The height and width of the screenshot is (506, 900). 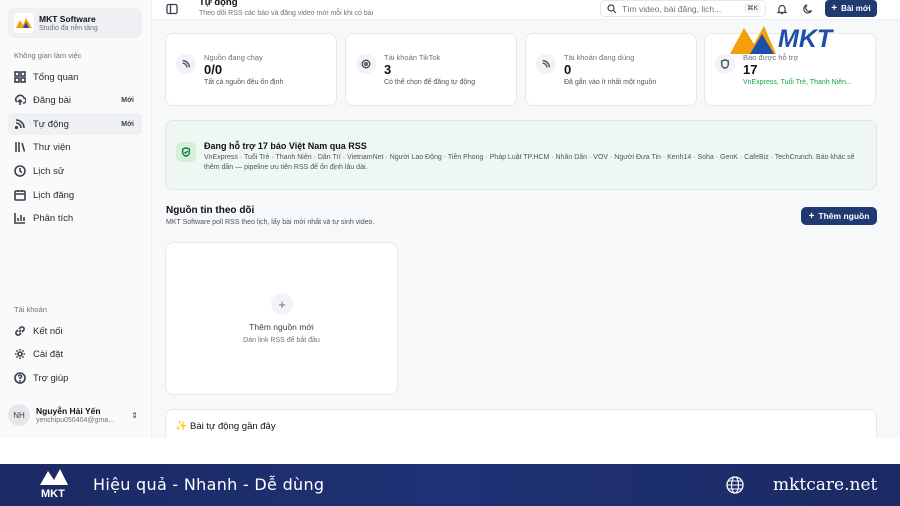 I want to click on sidebar-toggle-icon, so click(x=172, y=9).